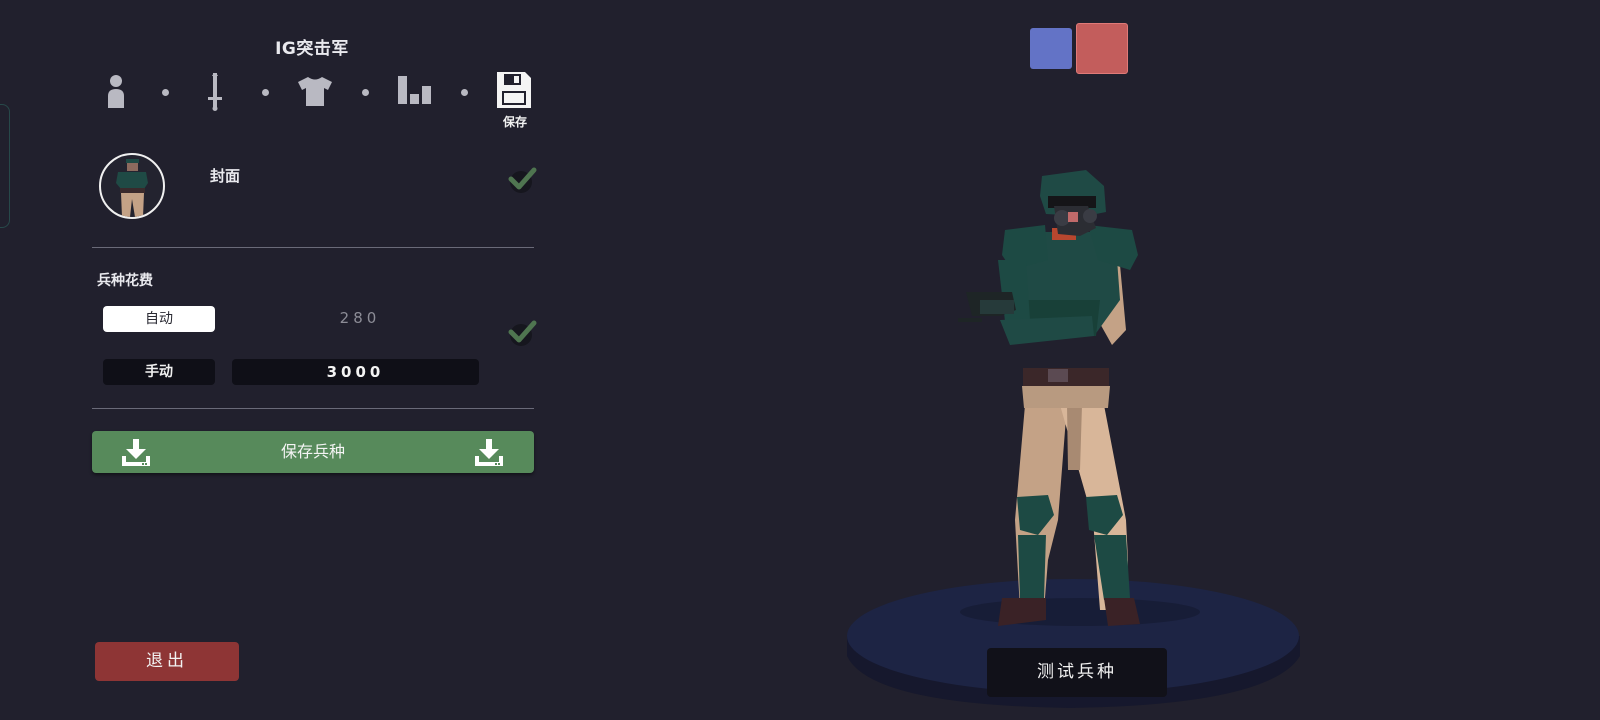 This screenshot has width=1600, height=720. I want to click on cost-heading: 兵种花费, so click(125, 281).